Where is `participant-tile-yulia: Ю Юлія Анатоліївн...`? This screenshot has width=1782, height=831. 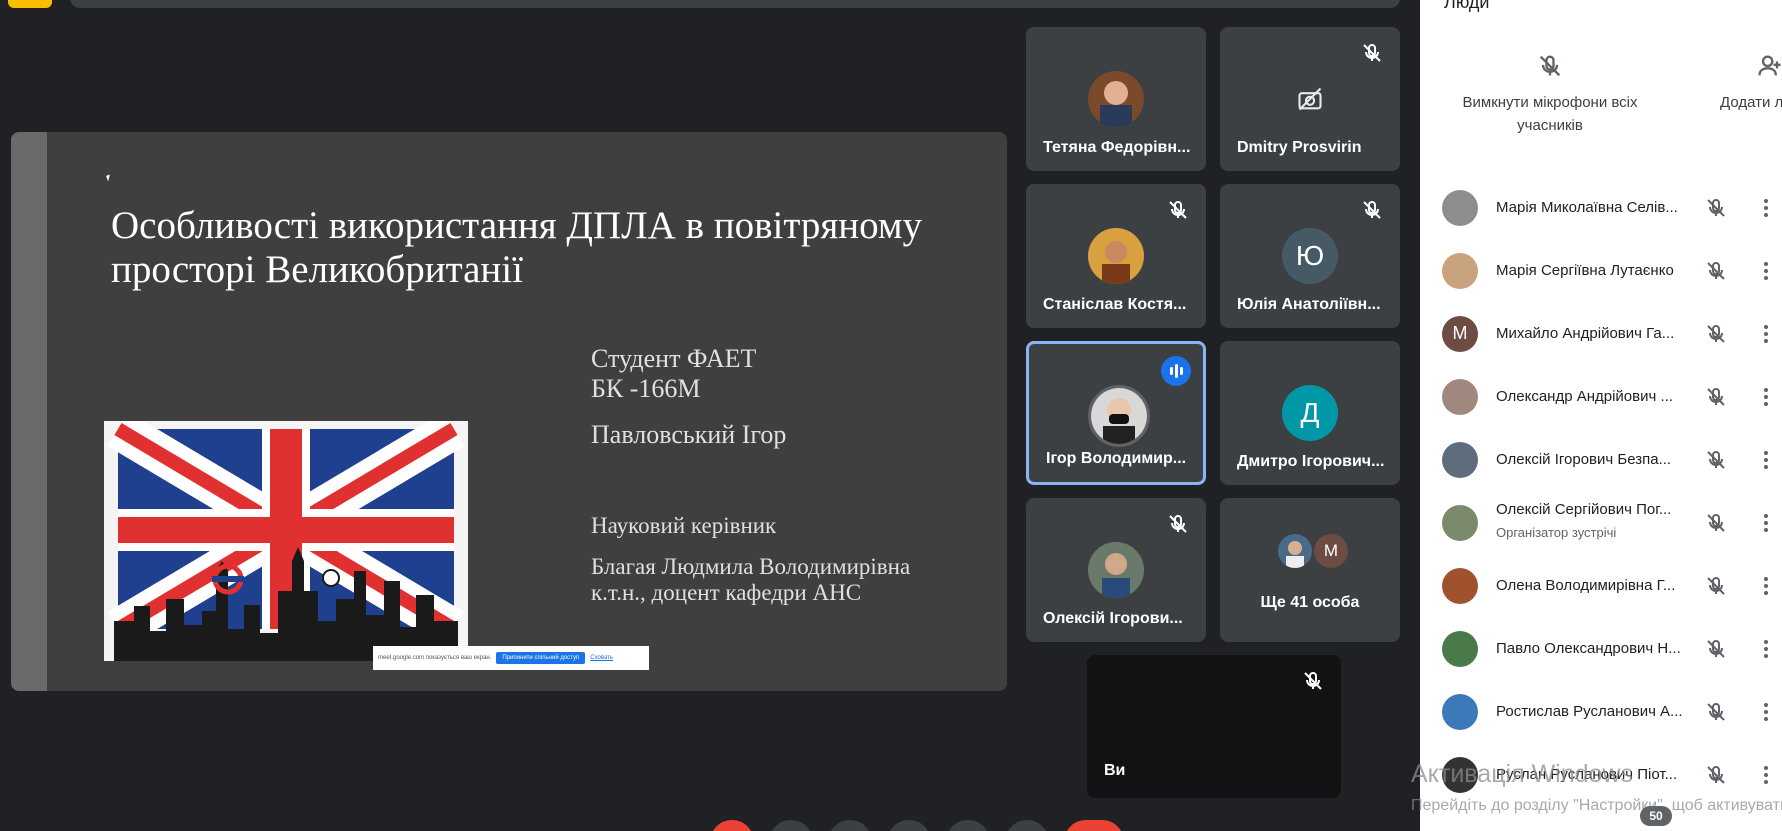
participant-tile-yulia: Ю Юлія Анатоліївн... is located at coordinates (1310, 256).